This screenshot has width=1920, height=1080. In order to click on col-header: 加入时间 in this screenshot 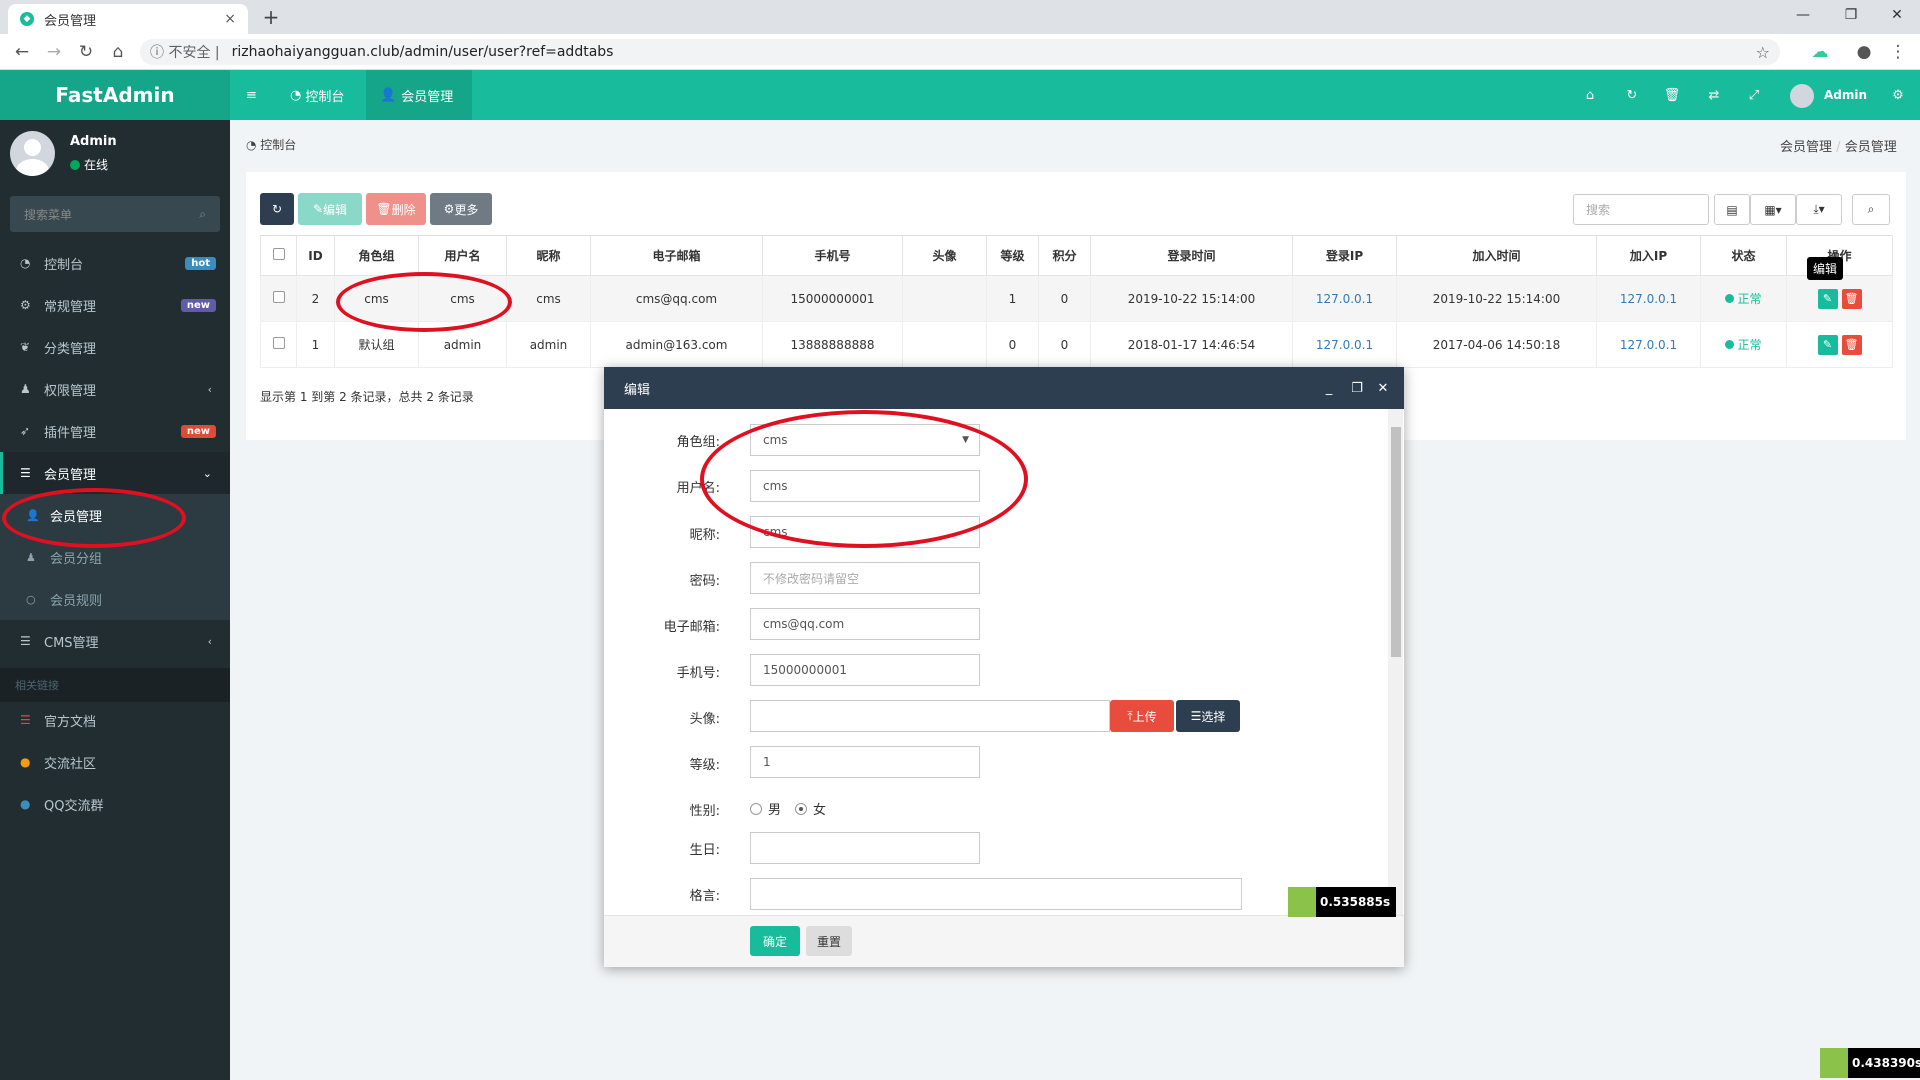, I will do `click(1496, 255)`.